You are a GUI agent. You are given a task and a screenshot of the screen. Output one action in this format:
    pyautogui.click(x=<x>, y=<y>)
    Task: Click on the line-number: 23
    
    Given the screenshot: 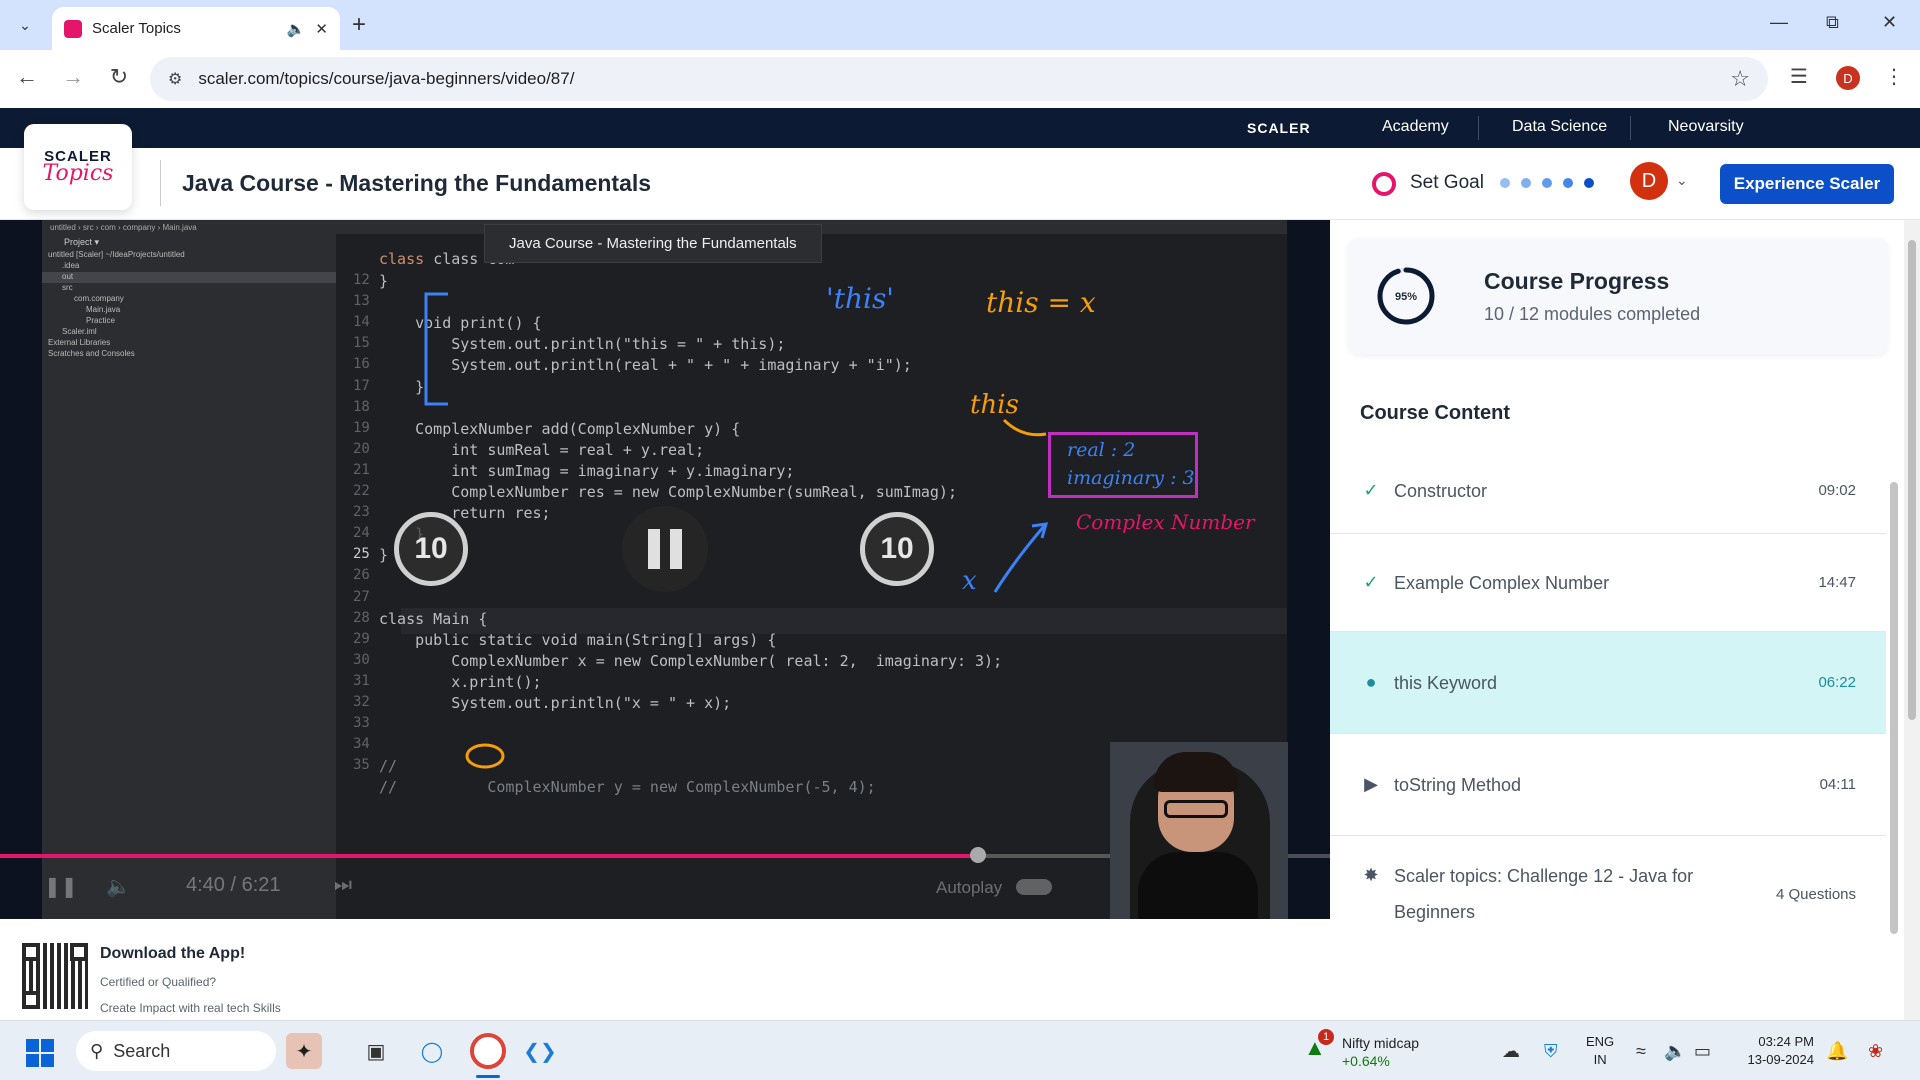 What is the action you would take?
    pyautogui.click(x=361, y=512)
    